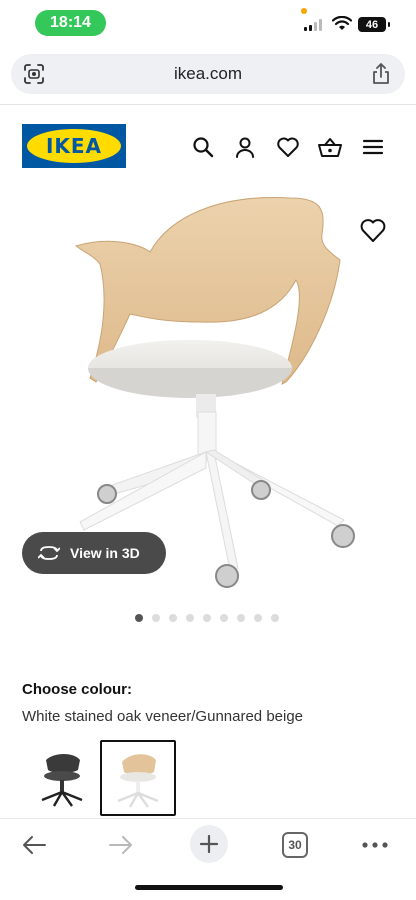 Image resolution: width=416 pixels, height=900 pixels. Describe the element at coordinates (381, 74) in the screenshot. I see `share-icon` at that location.